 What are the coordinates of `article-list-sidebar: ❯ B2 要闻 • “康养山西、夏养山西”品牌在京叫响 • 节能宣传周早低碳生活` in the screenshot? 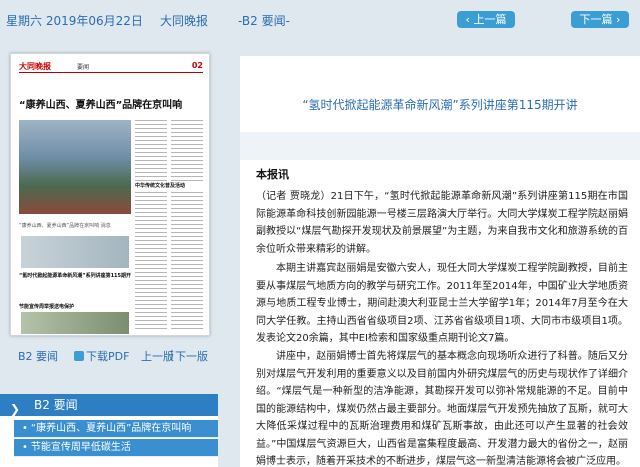 It's located at (109, 430).